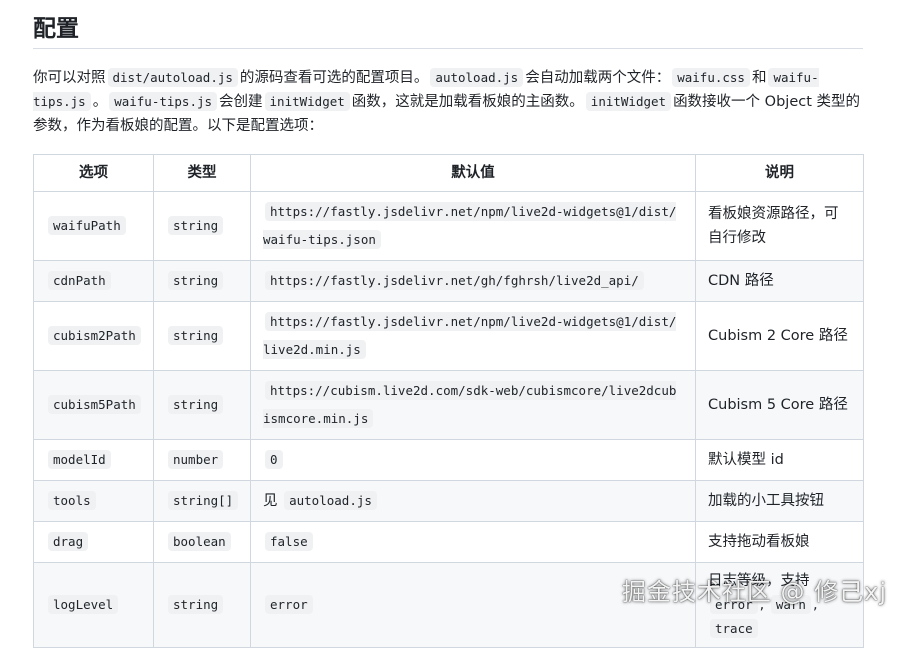 This screenshot has width=905, height=648. What do you see at coordinates (93, 173) in the screenshot?
I see `header-option: 选项` at bounding box center [93, 173].